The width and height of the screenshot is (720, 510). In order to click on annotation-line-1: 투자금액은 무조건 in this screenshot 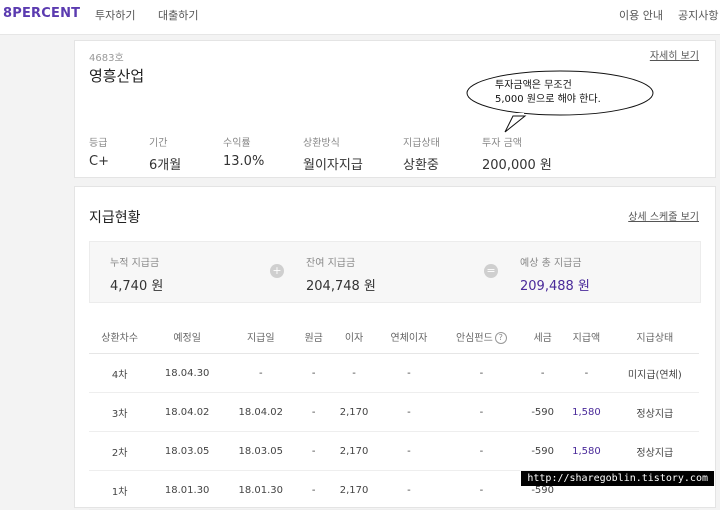, I will do `click(533, 85)`.